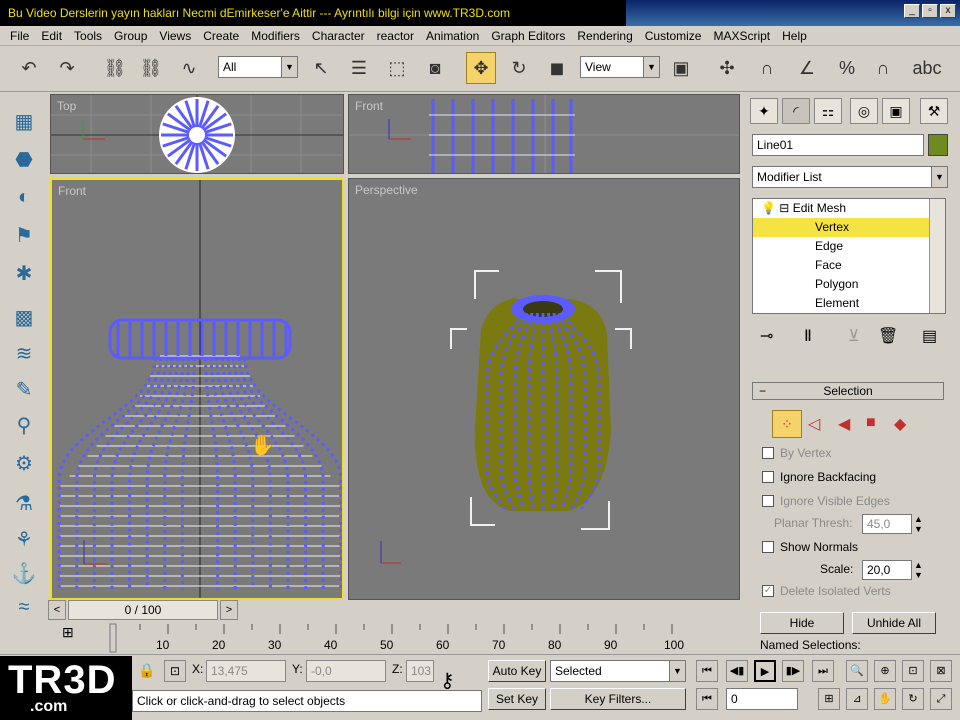  What do you see at coordinates (452, 36) in the screenshot?
I see `menu-animation: Animation` at bounding box center [452, 36].